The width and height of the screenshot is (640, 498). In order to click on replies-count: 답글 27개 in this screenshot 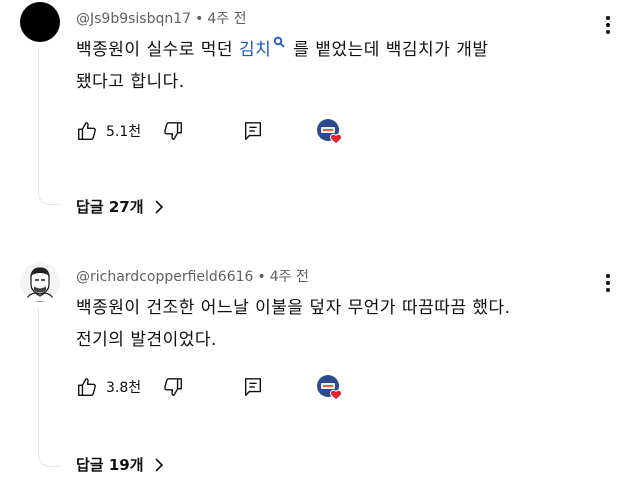, I will do `click(110, 206)`.